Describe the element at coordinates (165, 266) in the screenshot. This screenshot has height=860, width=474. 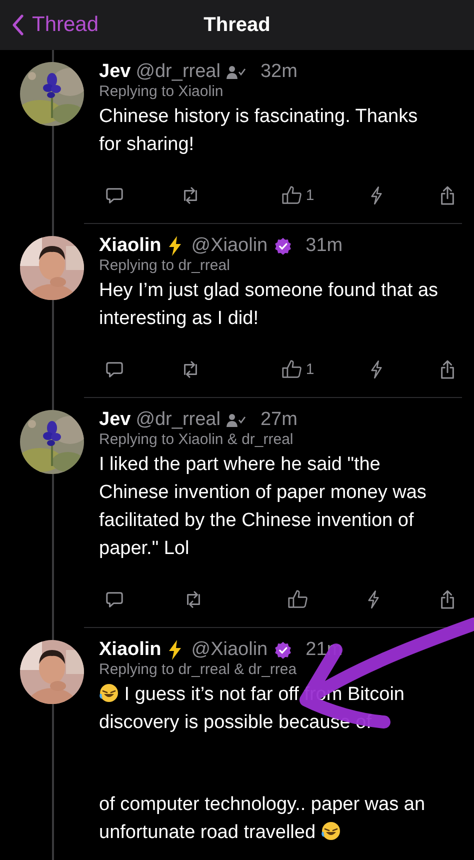
I see `replying-to-text: Replying to dr_rreal` at that location.